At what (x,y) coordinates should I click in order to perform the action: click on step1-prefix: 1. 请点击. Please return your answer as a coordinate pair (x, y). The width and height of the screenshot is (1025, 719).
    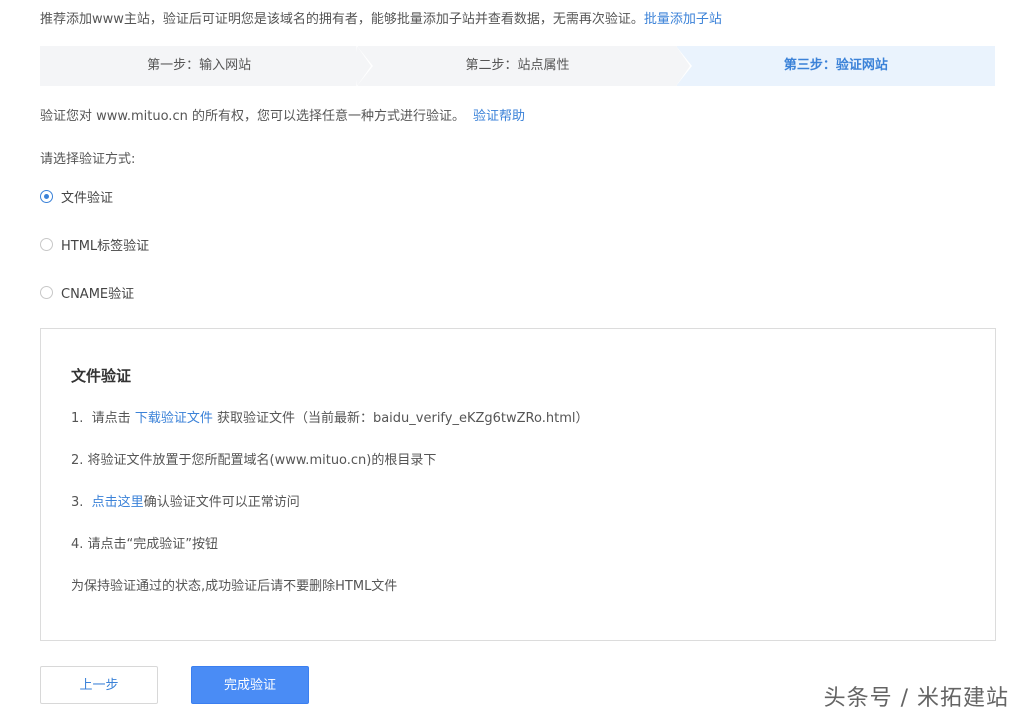
    Looking at the image, I should click on (103, 418).